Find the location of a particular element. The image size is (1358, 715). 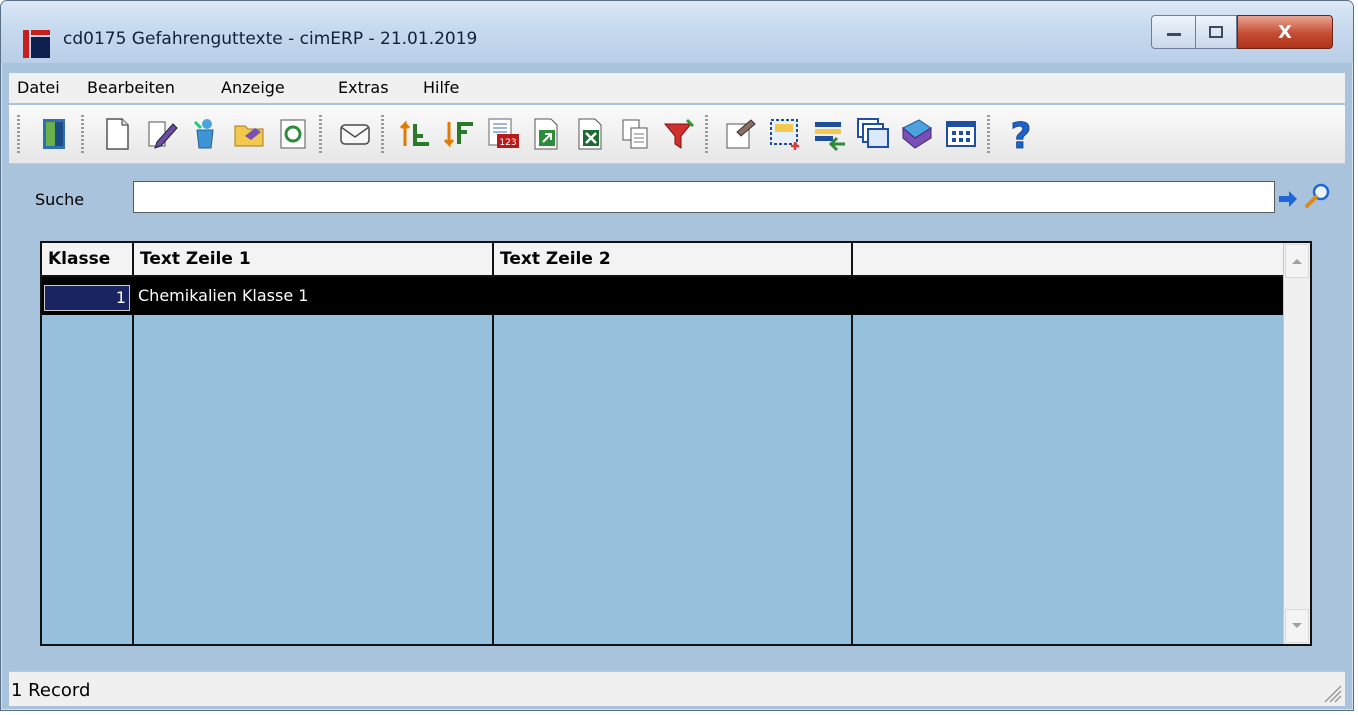

maximize-icon is located at coordinates (1216, 32).